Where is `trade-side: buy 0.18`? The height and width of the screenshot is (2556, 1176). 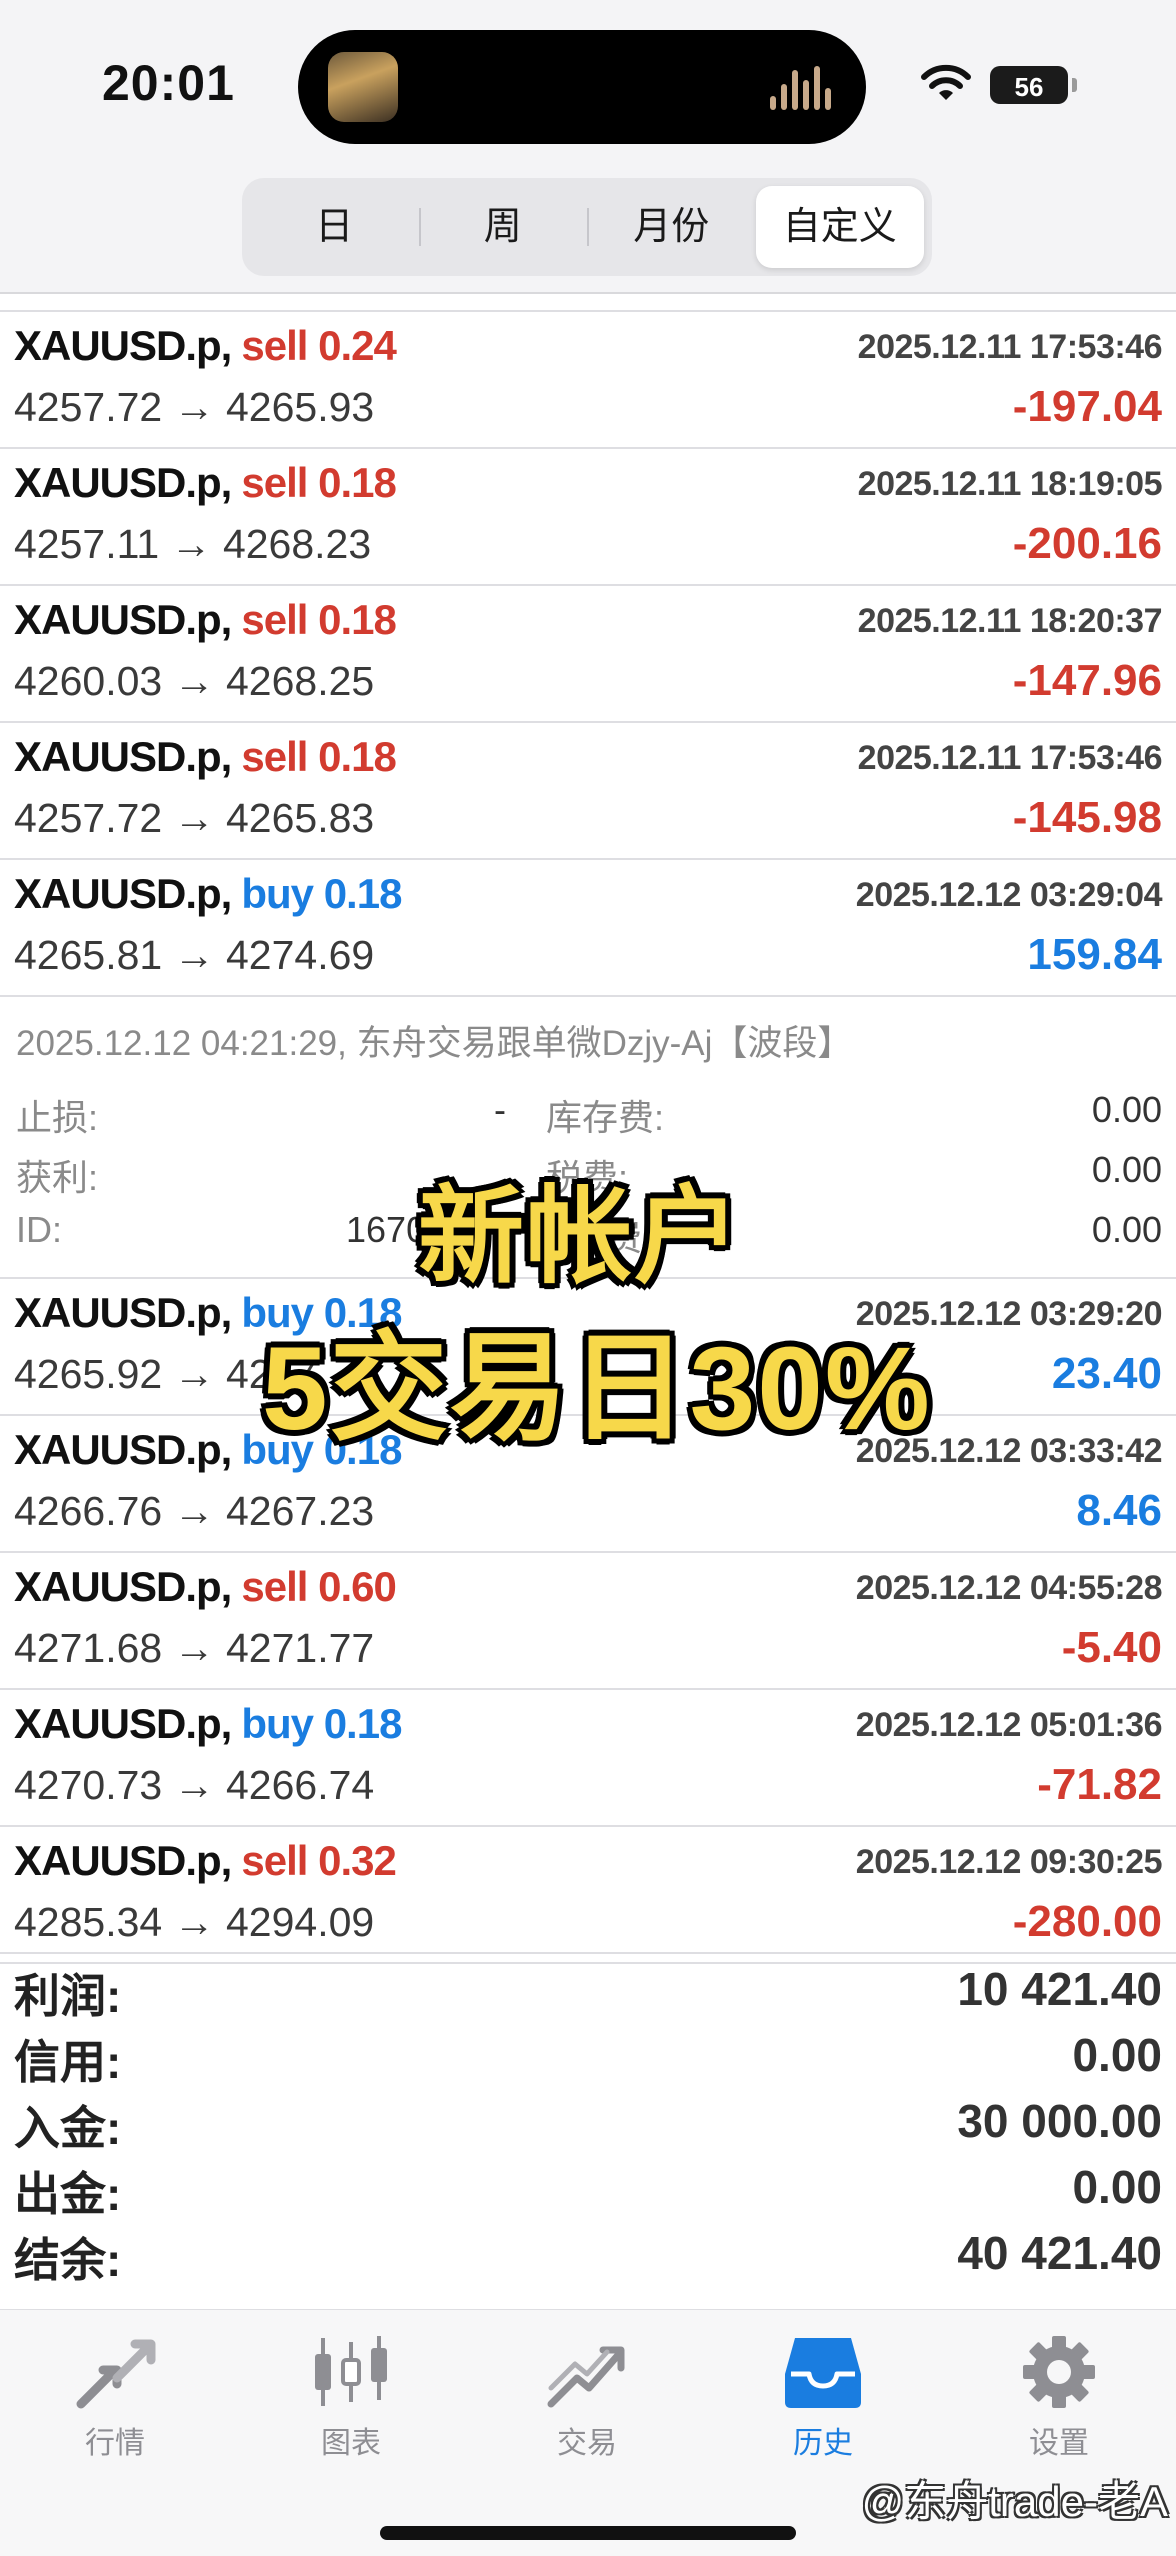
trade-side: buy 0.18 is located at coordinates (321, 1723).